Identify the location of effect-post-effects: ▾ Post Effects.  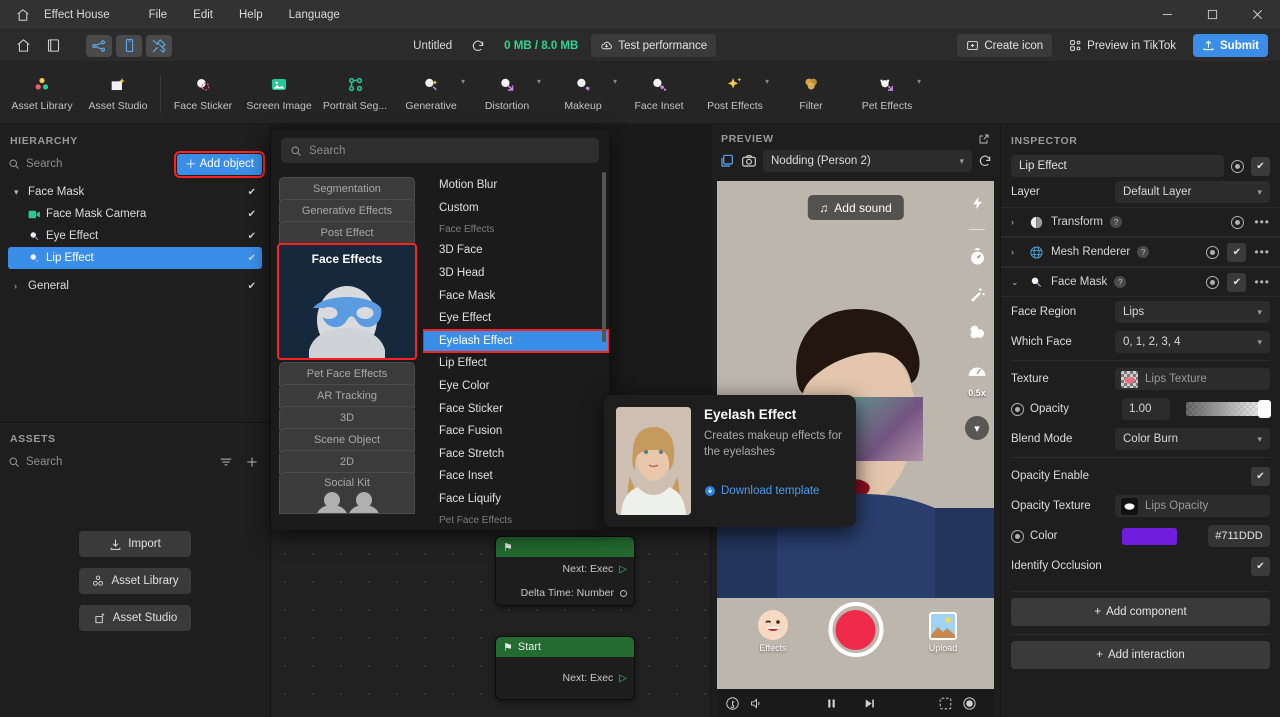
(735, 94).